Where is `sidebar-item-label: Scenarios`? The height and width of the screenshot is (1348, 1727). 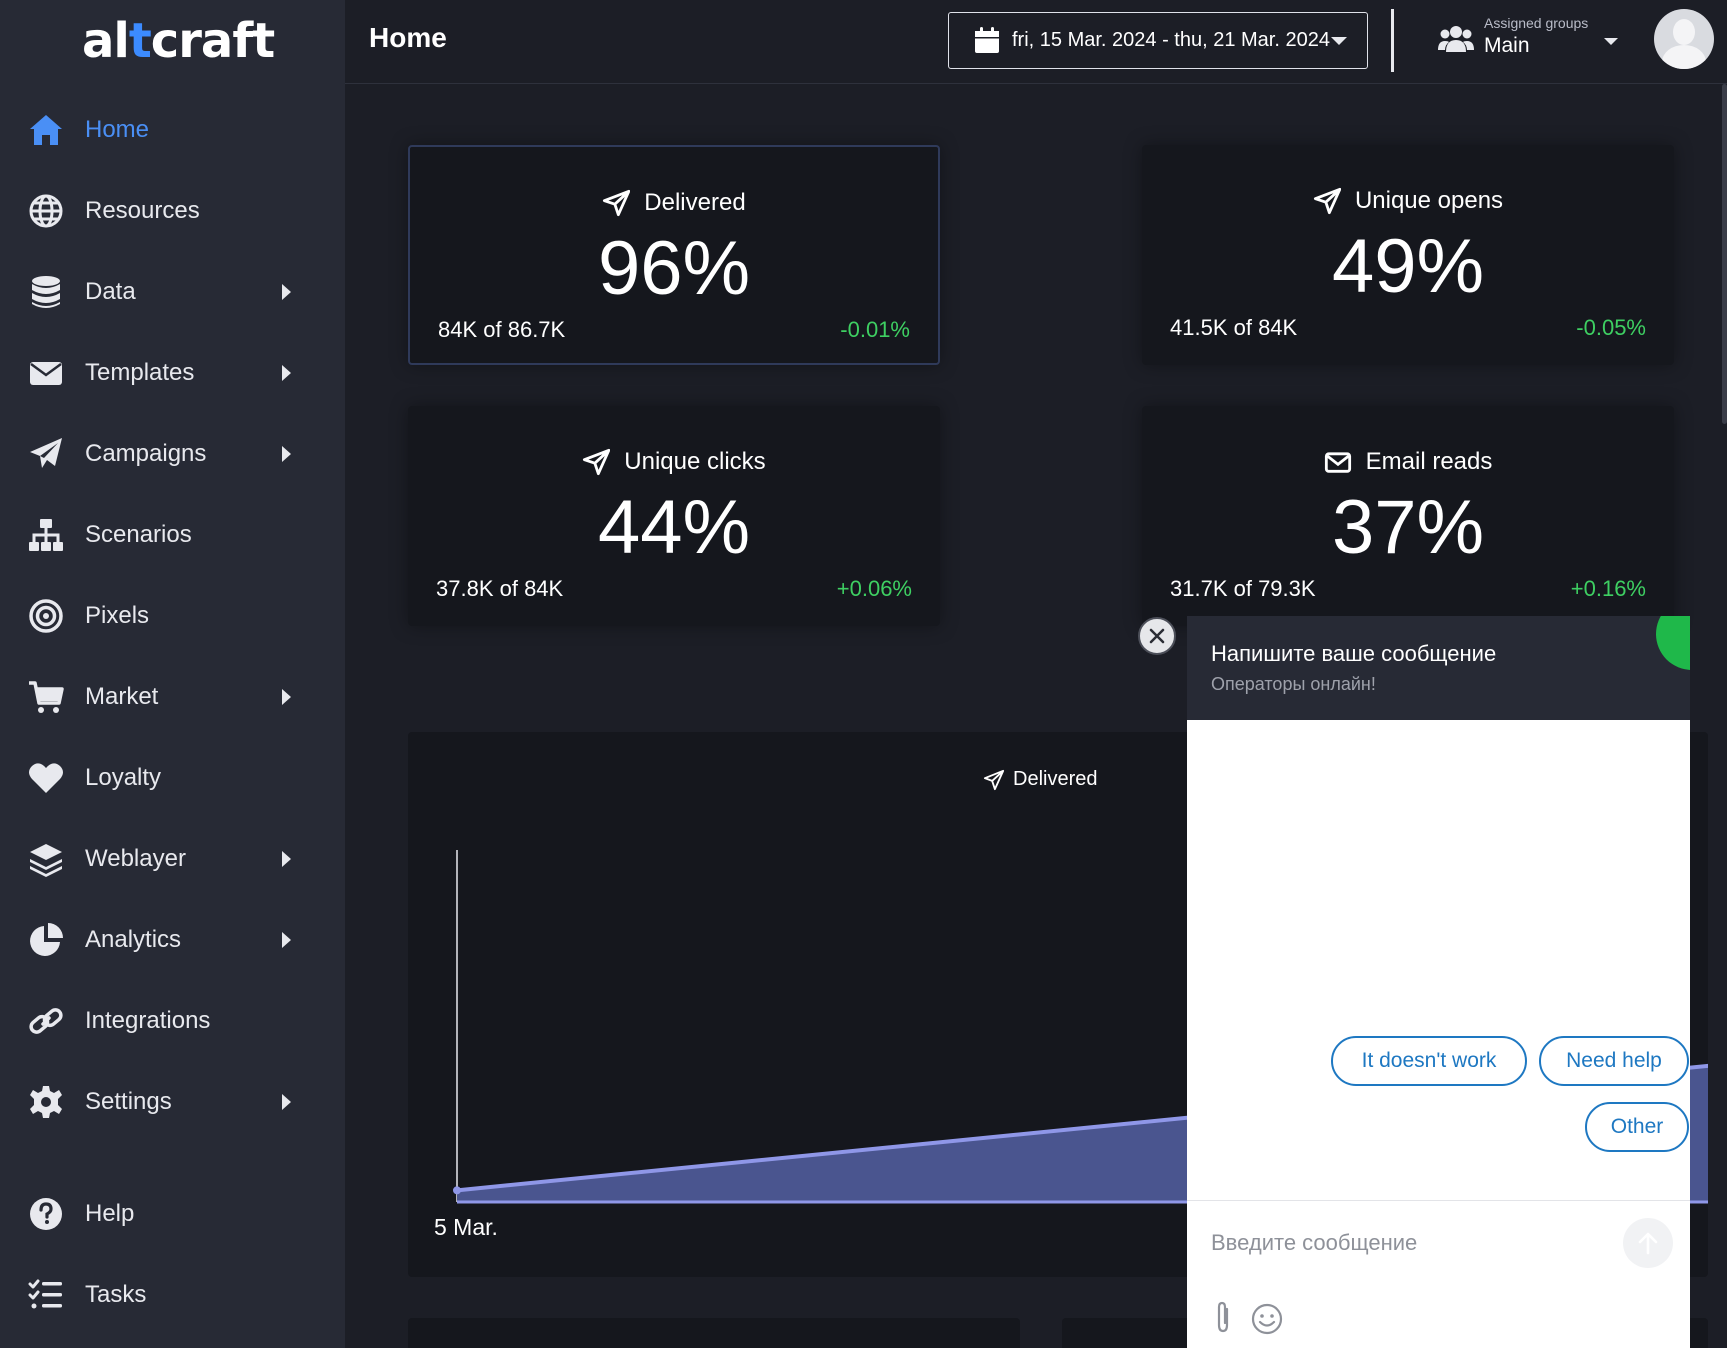 sidebar-item-label: Scenarios is located at coordinates (138, 534).